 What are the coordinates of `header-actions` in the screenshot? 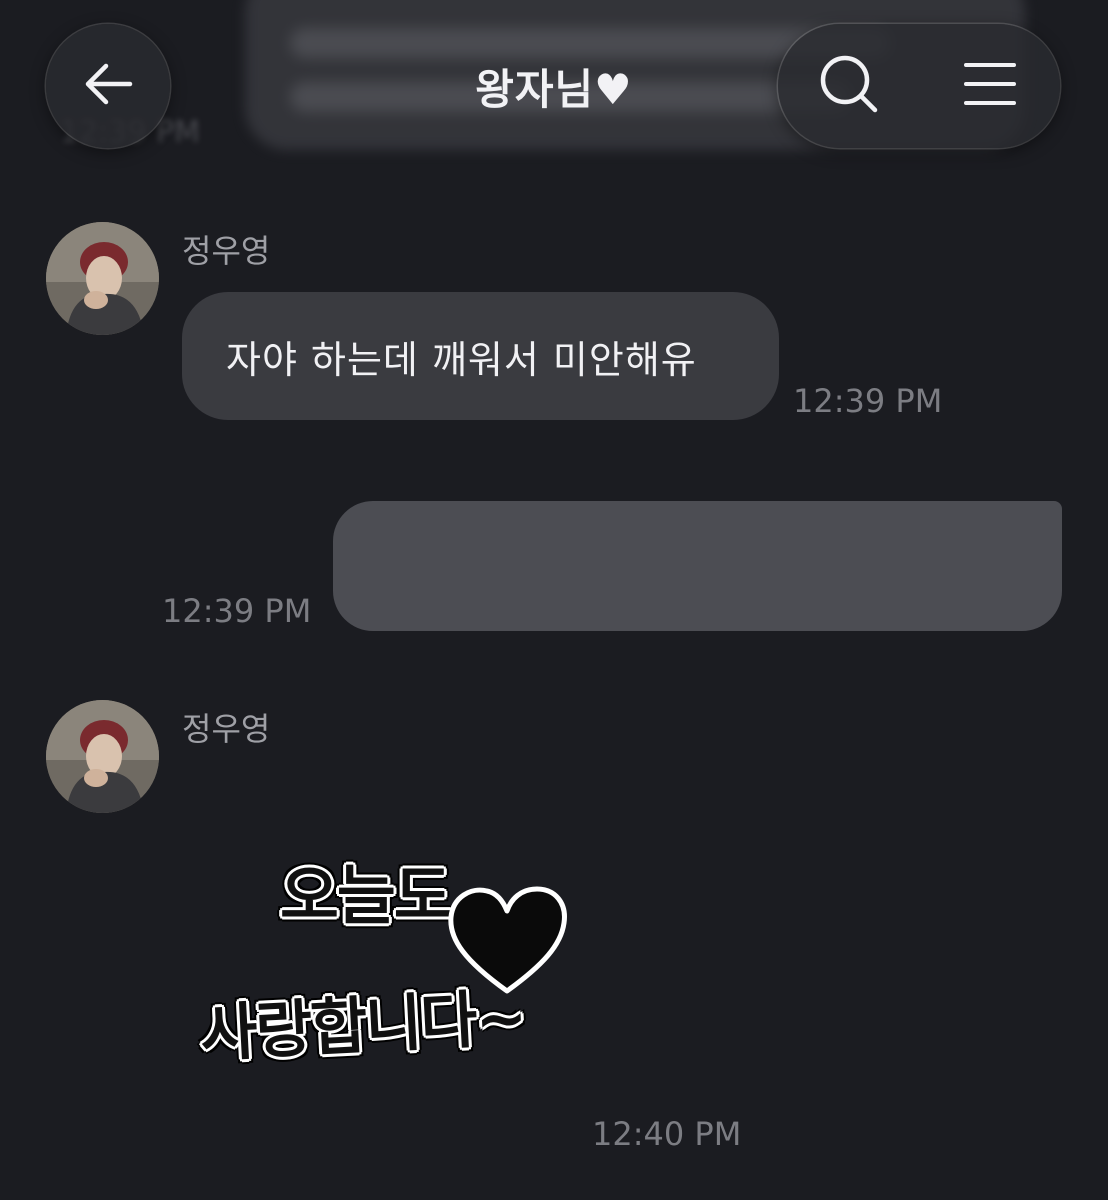 It's located at (919, 86).